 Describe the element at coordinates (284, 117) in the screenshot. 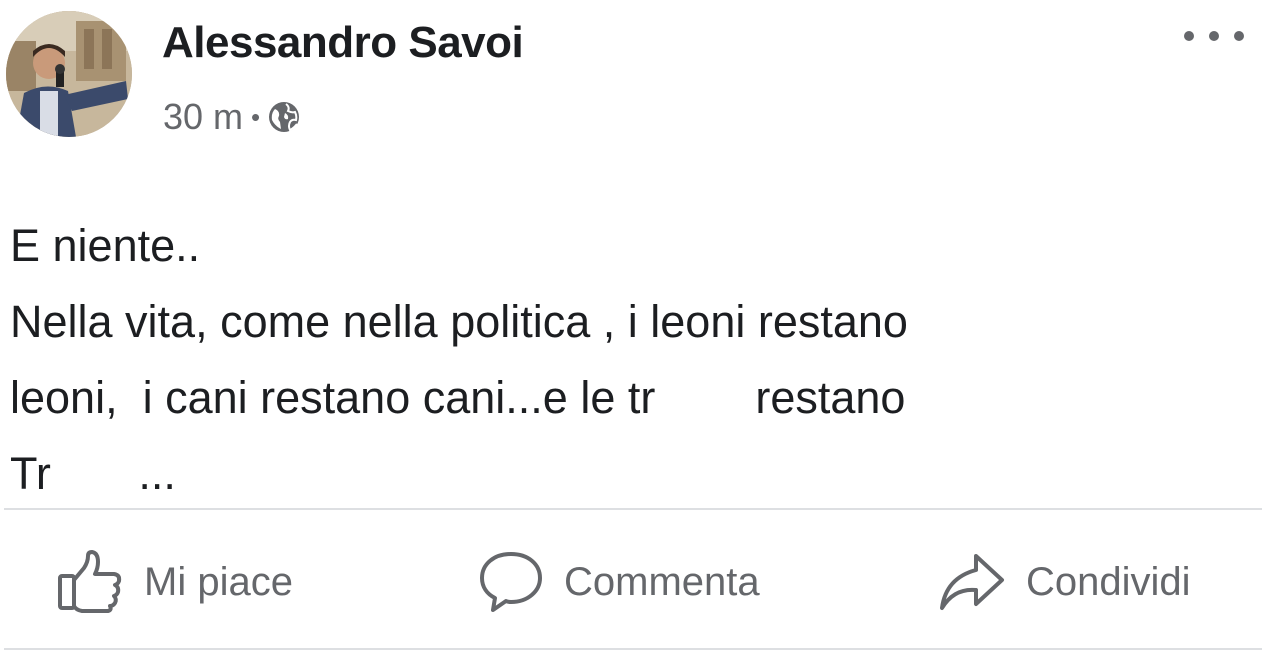

I see `globe-icon` at that location.